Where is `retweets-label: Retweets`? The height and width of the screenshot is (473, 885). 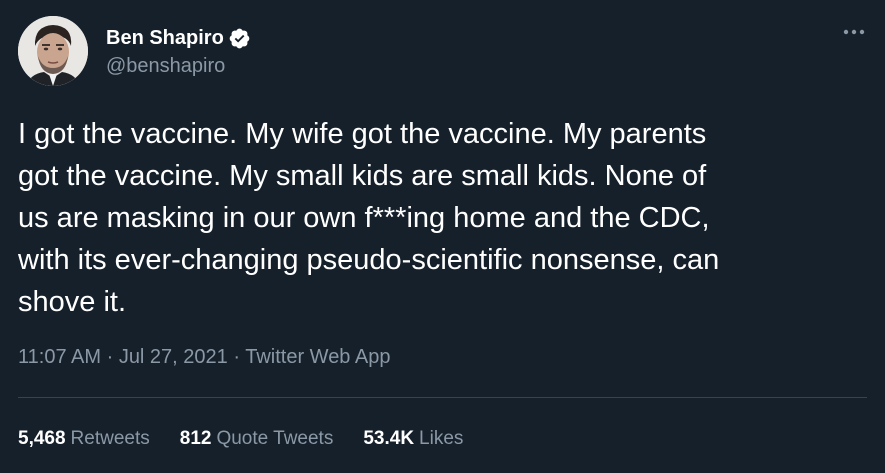
retweets-label: Retweets is located at coordinates (110, 438).